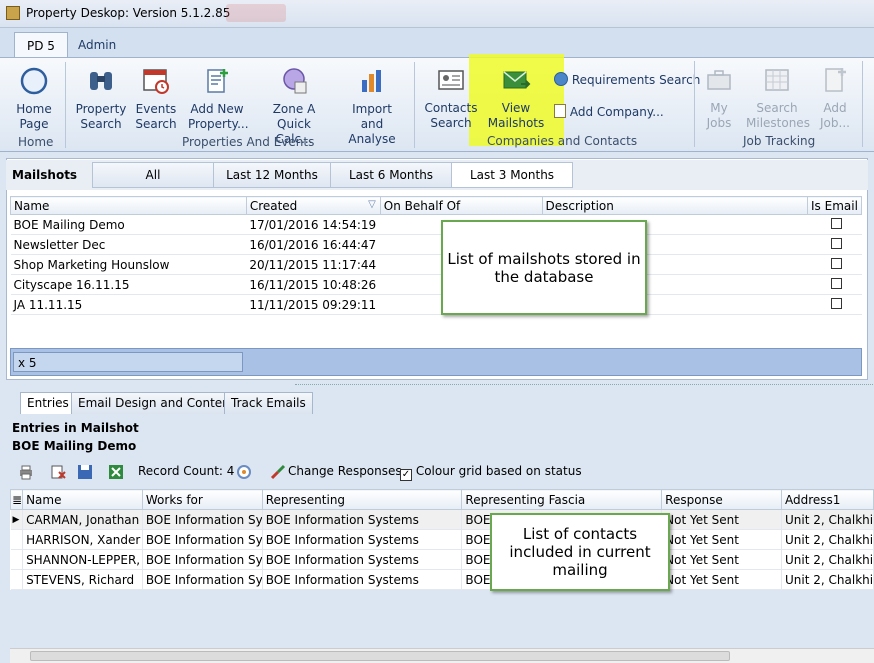 Image resolution: width=874 pixels, height=663 pixels. What do you see at coordinates (313, 205) in the screenshot?
I see `col-created: Created ▽` at bounding box center [313, 205].